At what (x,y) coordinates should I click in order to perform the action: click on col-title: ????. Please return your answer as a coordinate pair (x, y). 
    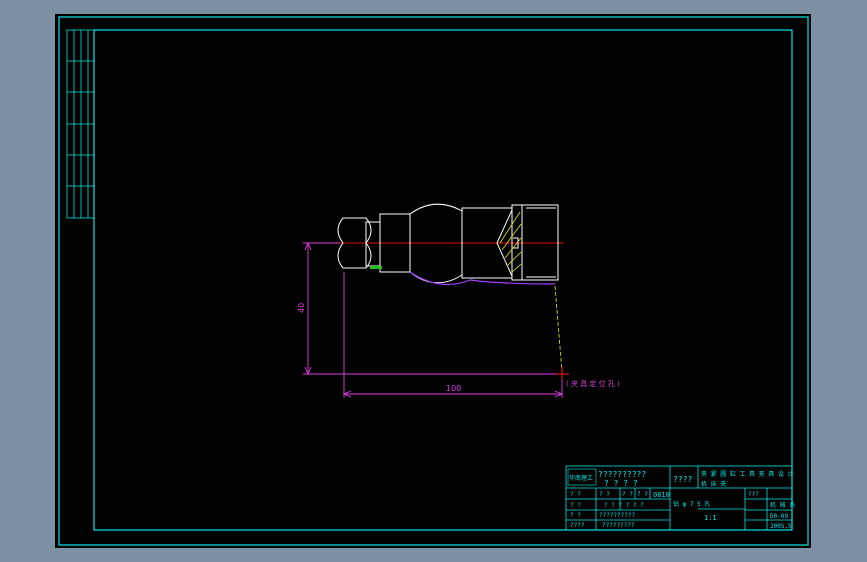
    Looking at the image, I should click on (682, 479).